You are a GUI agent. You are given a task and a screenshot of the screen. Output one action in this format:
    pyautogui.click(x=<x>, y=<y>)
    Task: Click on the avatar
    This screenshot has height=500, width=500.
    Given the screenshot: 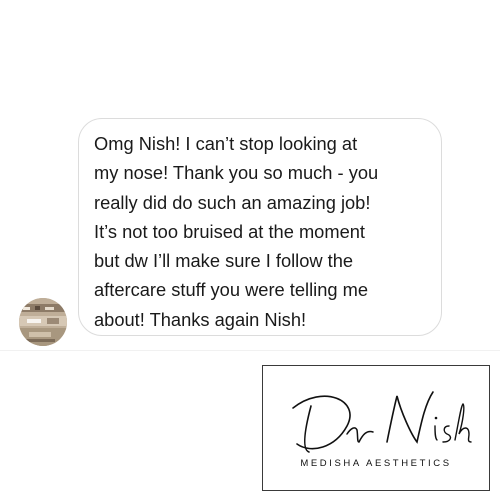 What is the action you would take?
    pyautogui.click(x=43, y=322)
    